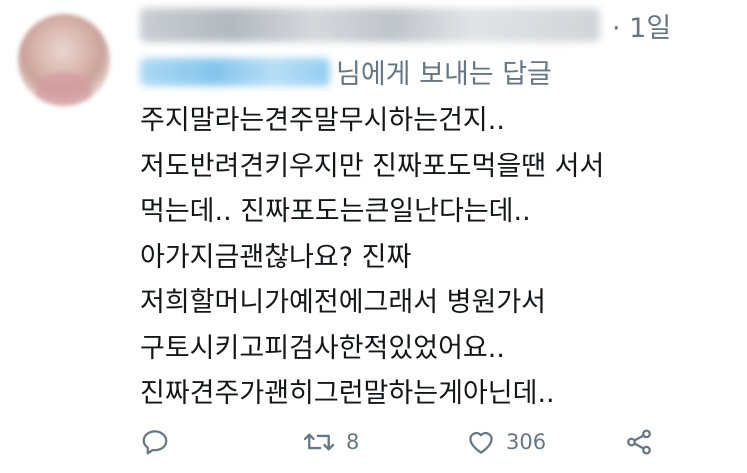 The height and width of the screenshot is (473, 747). Describe the element at coordinates (276, 257) in the screenshot. I see `tweet-text-line: 아가지금괜찮나요? 진짜` at that location.